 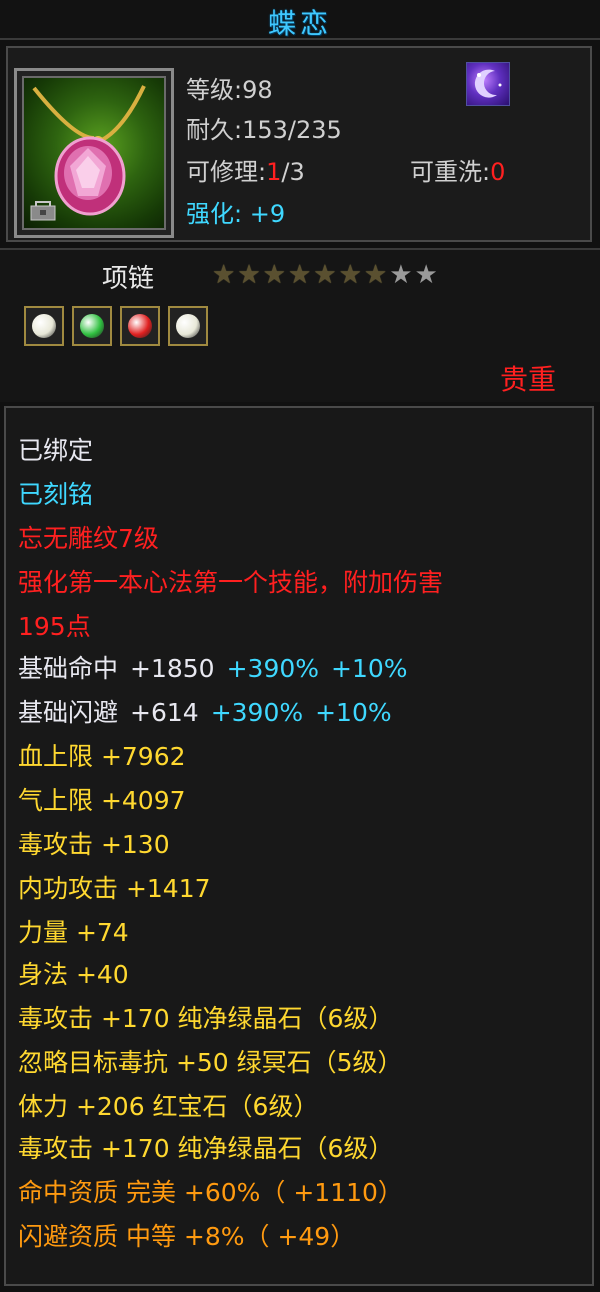 I want to click on quality-dodge-line: 闪避资质 中等 +8%（ +49）, so click(x=187, y=1236).